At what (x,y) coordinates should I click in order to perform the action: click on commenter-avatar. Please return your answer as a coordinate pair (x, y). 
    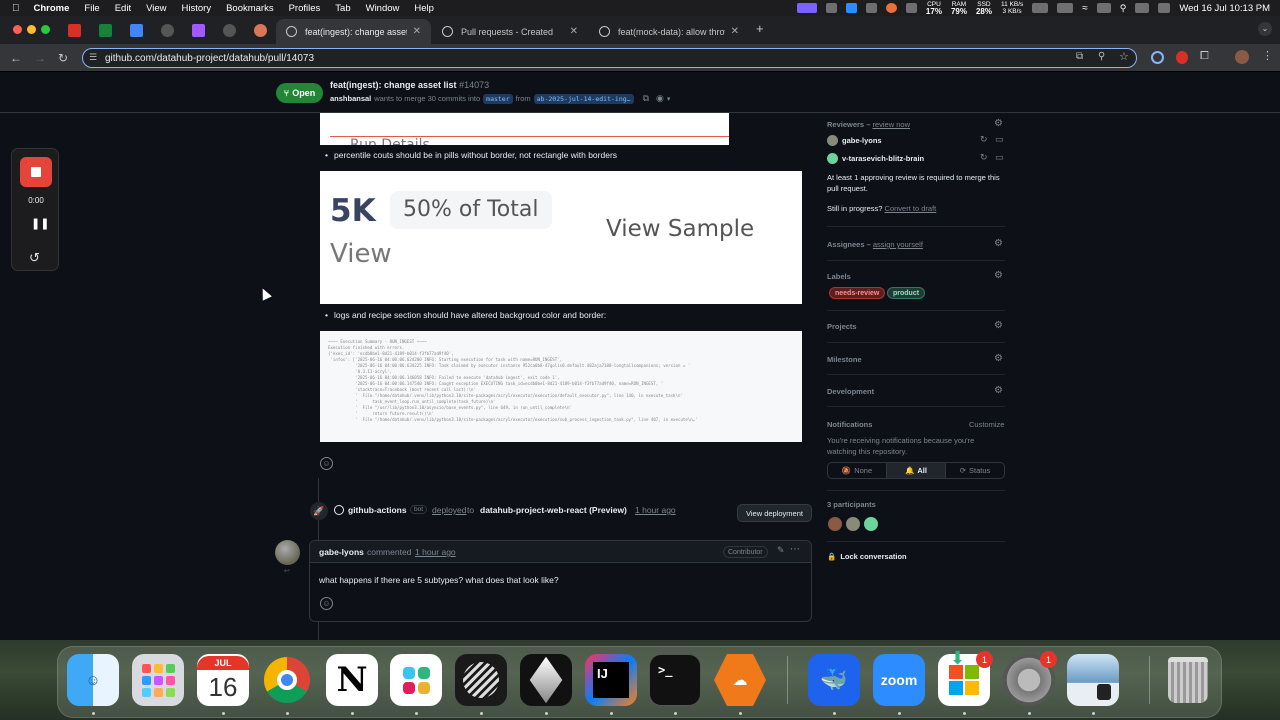
    Looking at the image, I should click on (287, 552).